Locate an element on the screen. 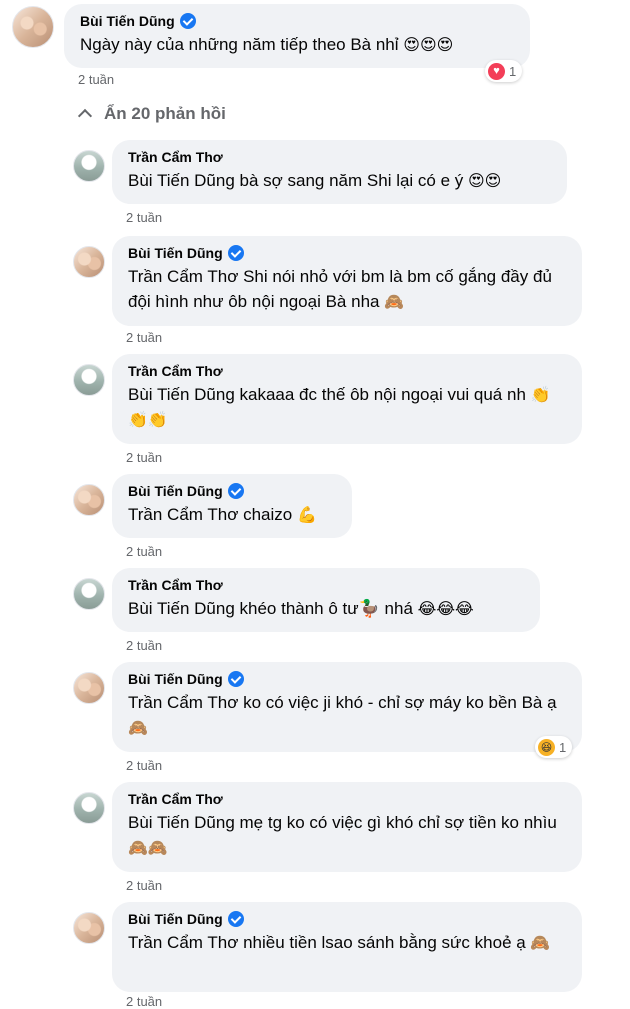  emoji: 😍😍 is located at coordinates (485, 180).